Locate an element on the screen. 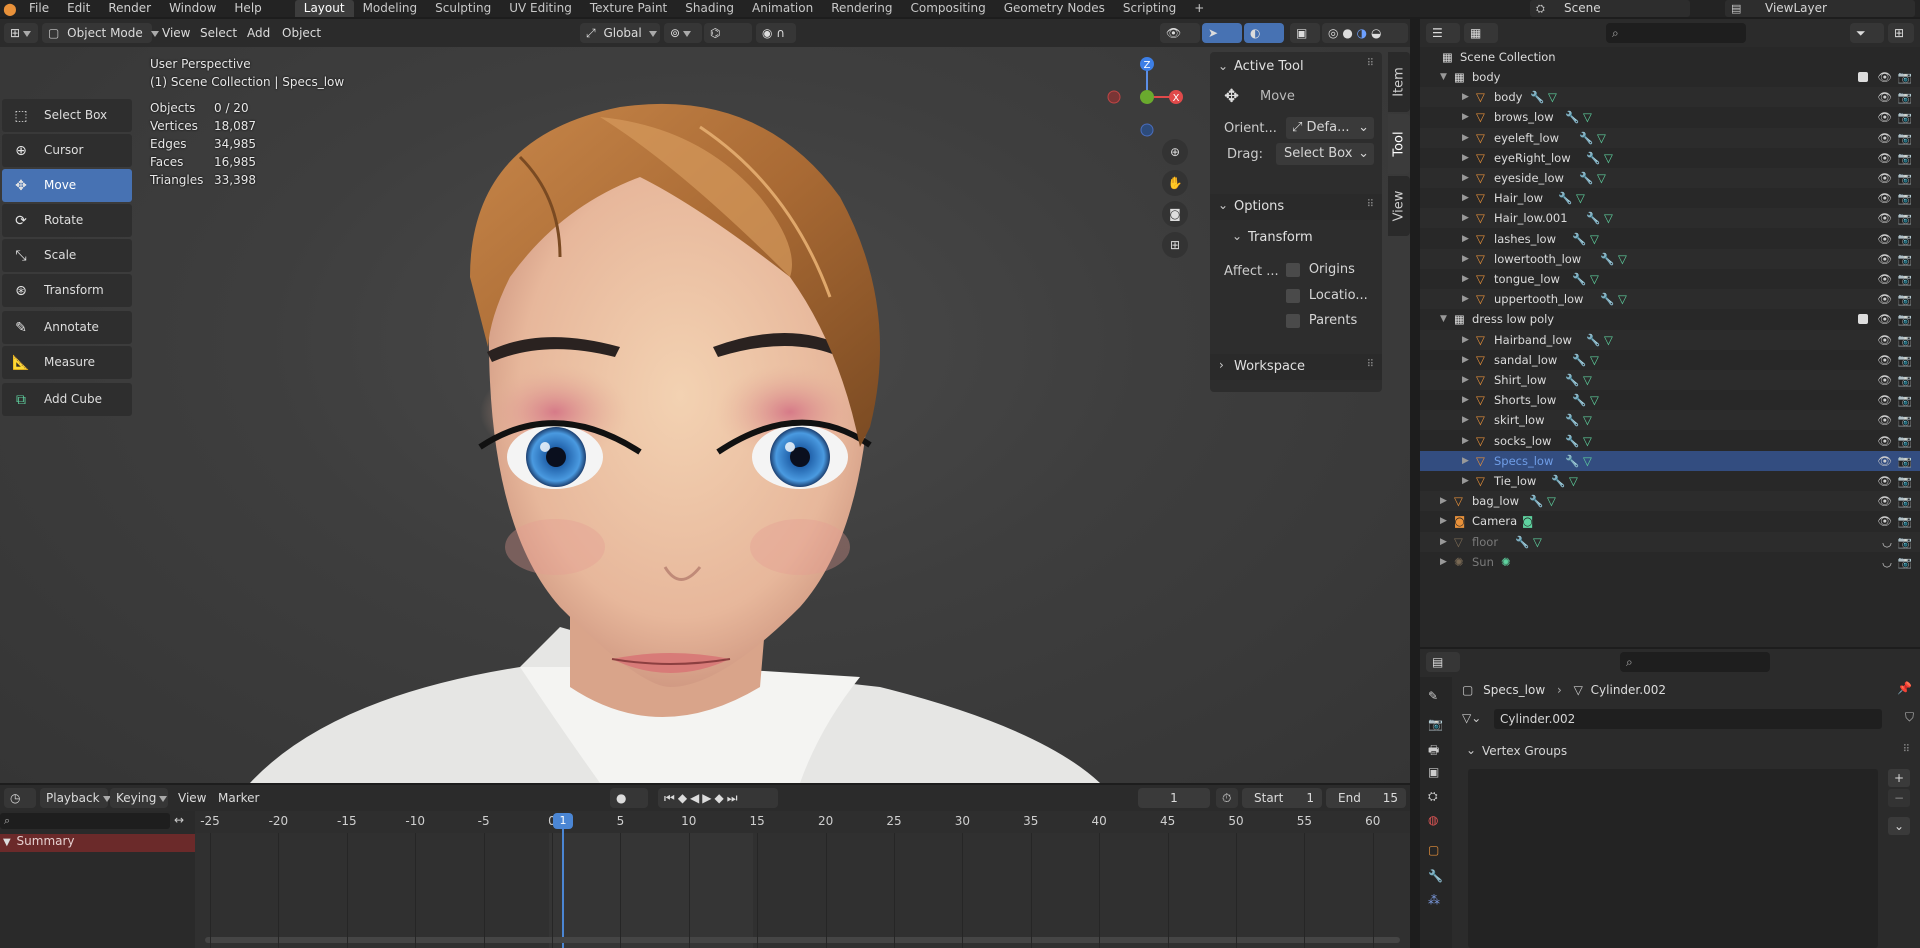 The width and height of the screenshot is (1920, 948). outliner-search-input: ⌕ is located at coordinates (1676, 33).